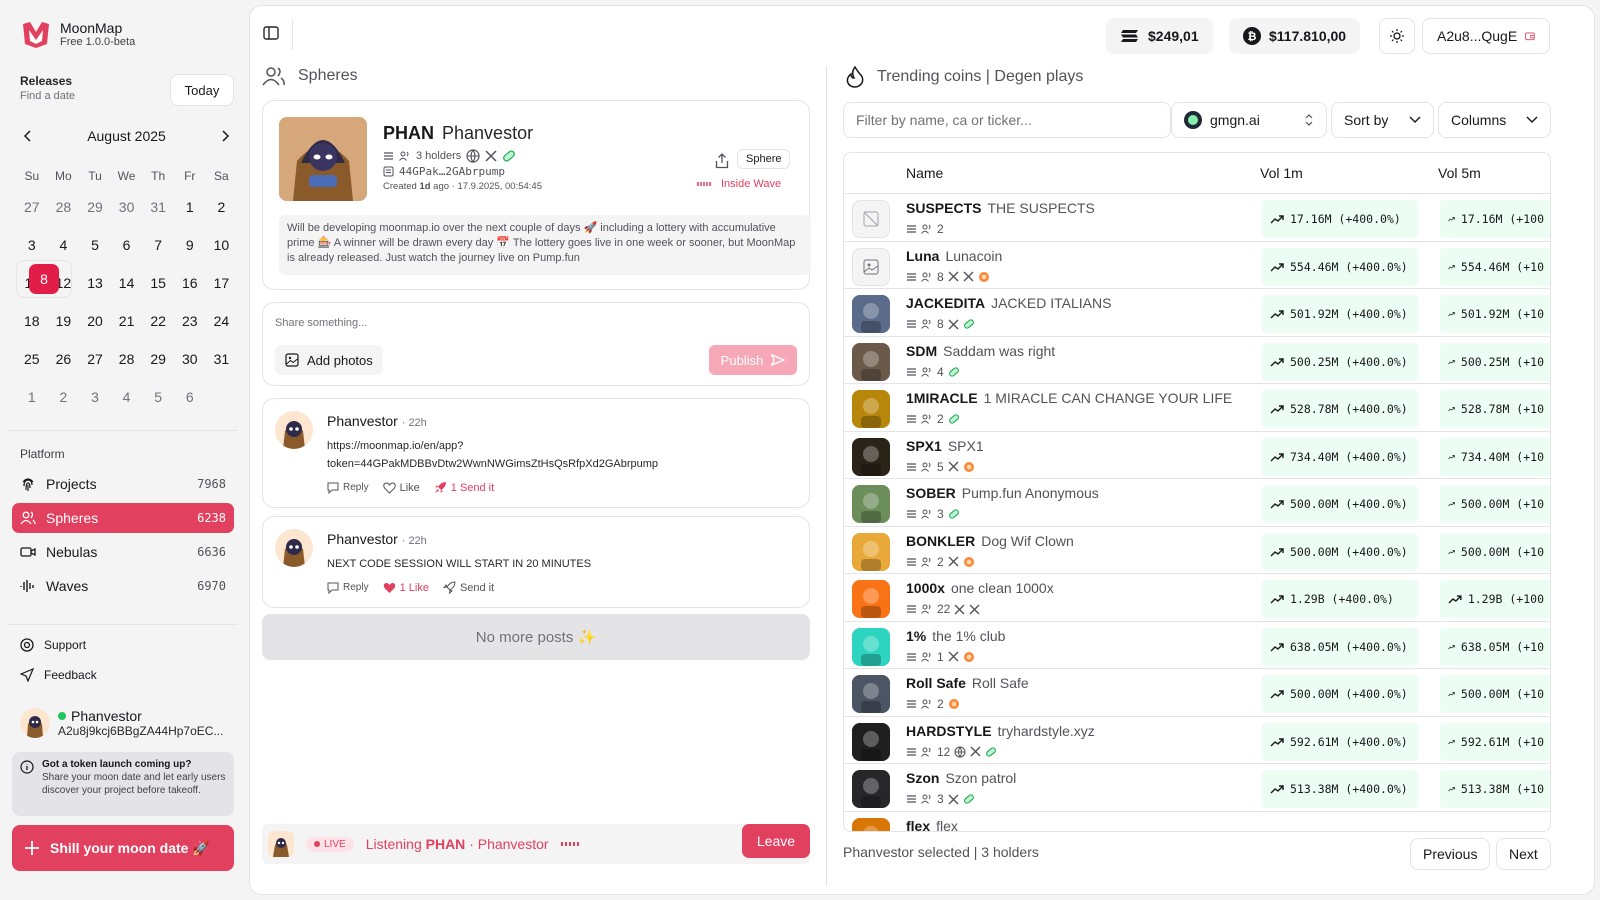 The image size is (1600, 900). I want to click on chevron-left-icon, so click(28, 136).